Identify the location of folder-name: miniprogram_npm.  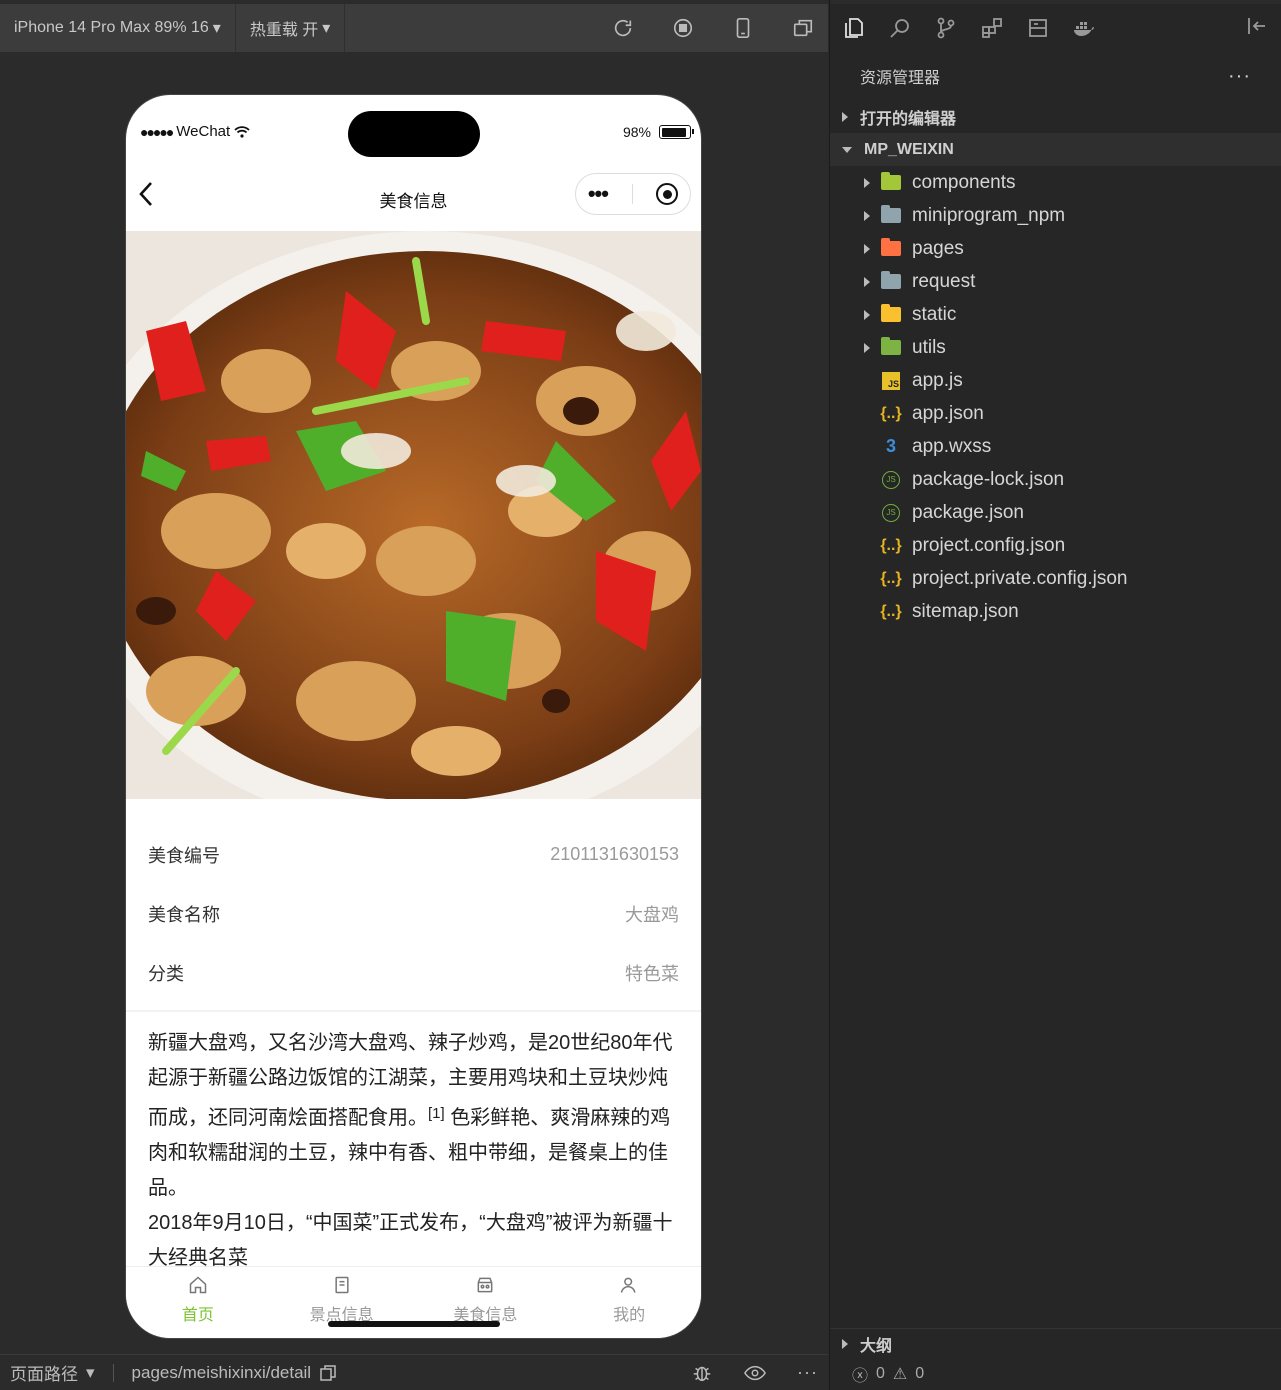
(989, 215).